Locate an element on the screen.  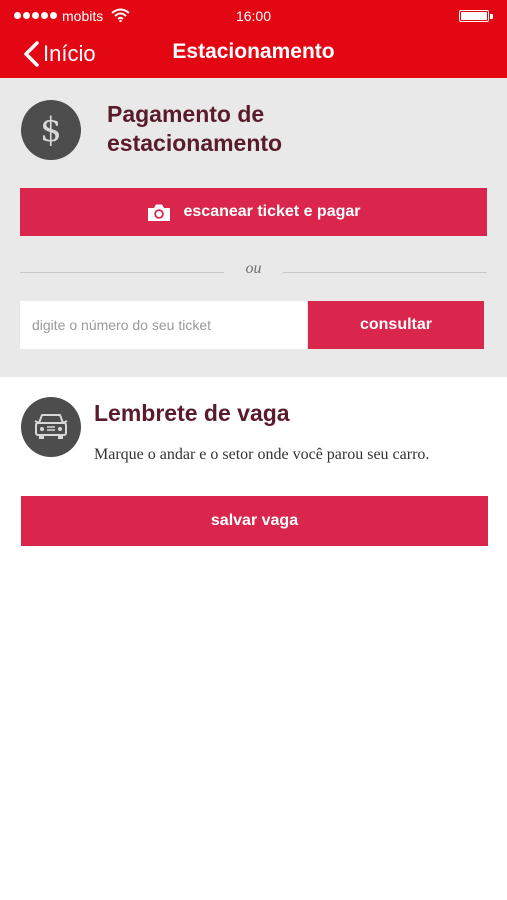
ticket-number-input is located at coordinates (163, 325).